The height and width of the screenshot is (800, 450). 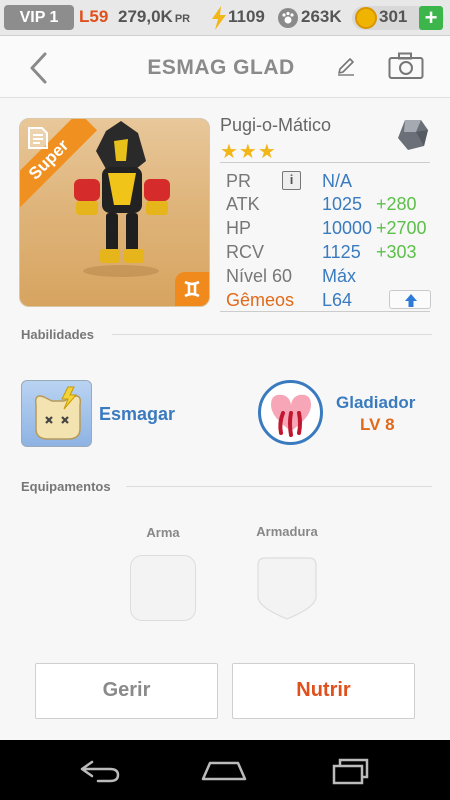 I want to click on nav-recent-icon, so click(x=350, y=771).